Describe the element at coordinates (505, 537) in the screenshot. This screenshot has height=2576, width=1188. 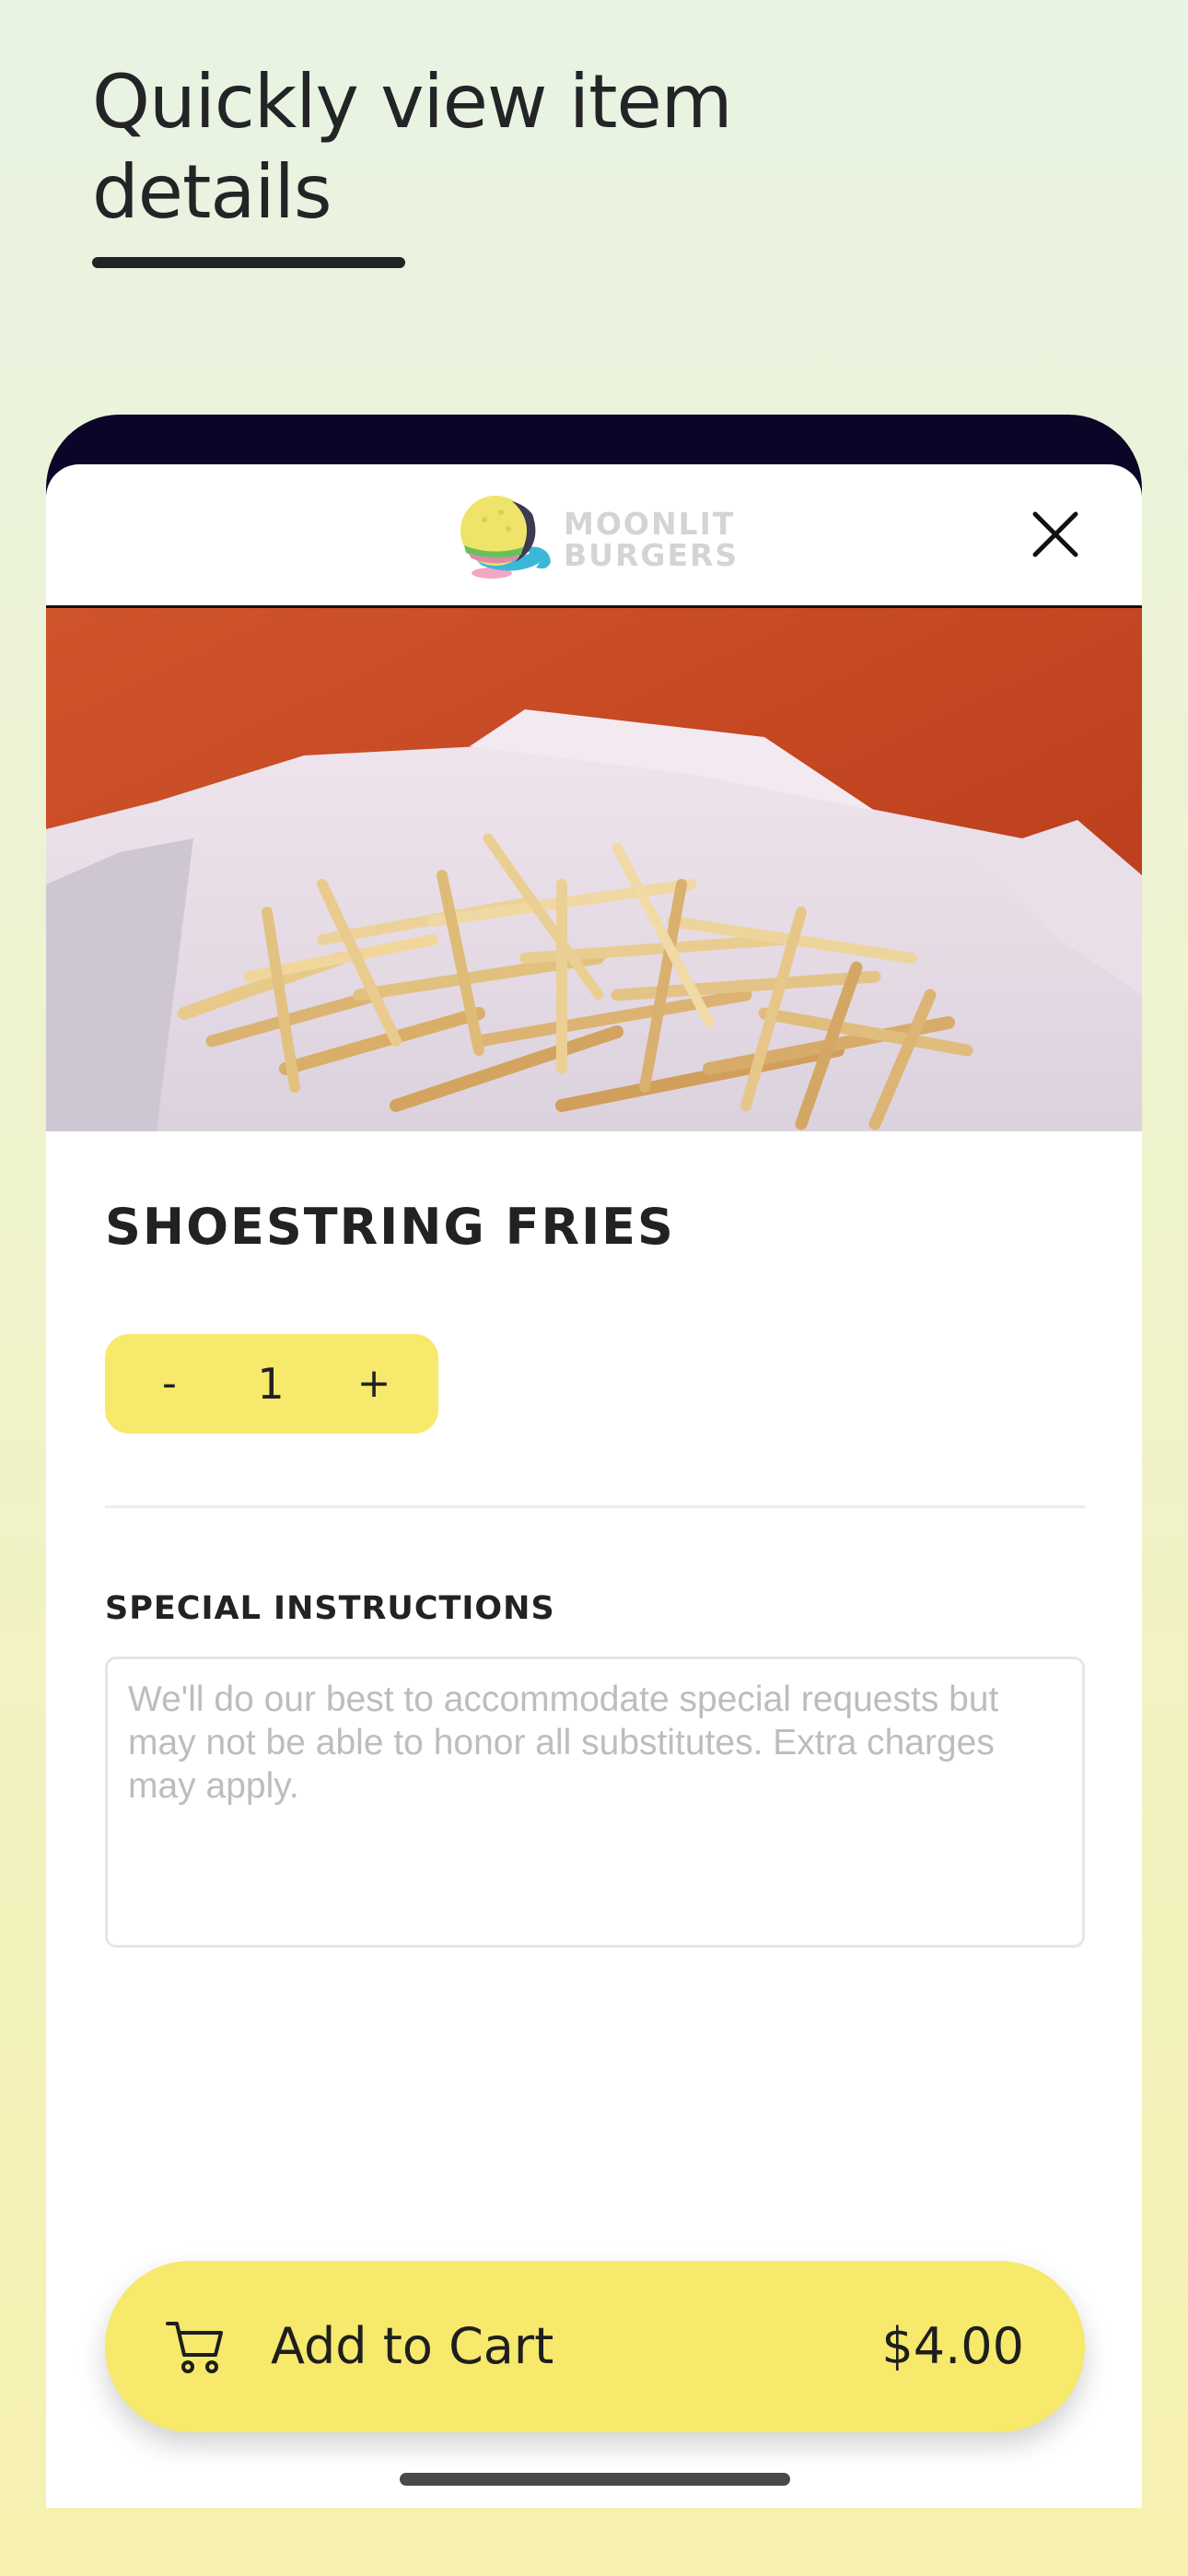
I see `burger-logo-icon` at that location.